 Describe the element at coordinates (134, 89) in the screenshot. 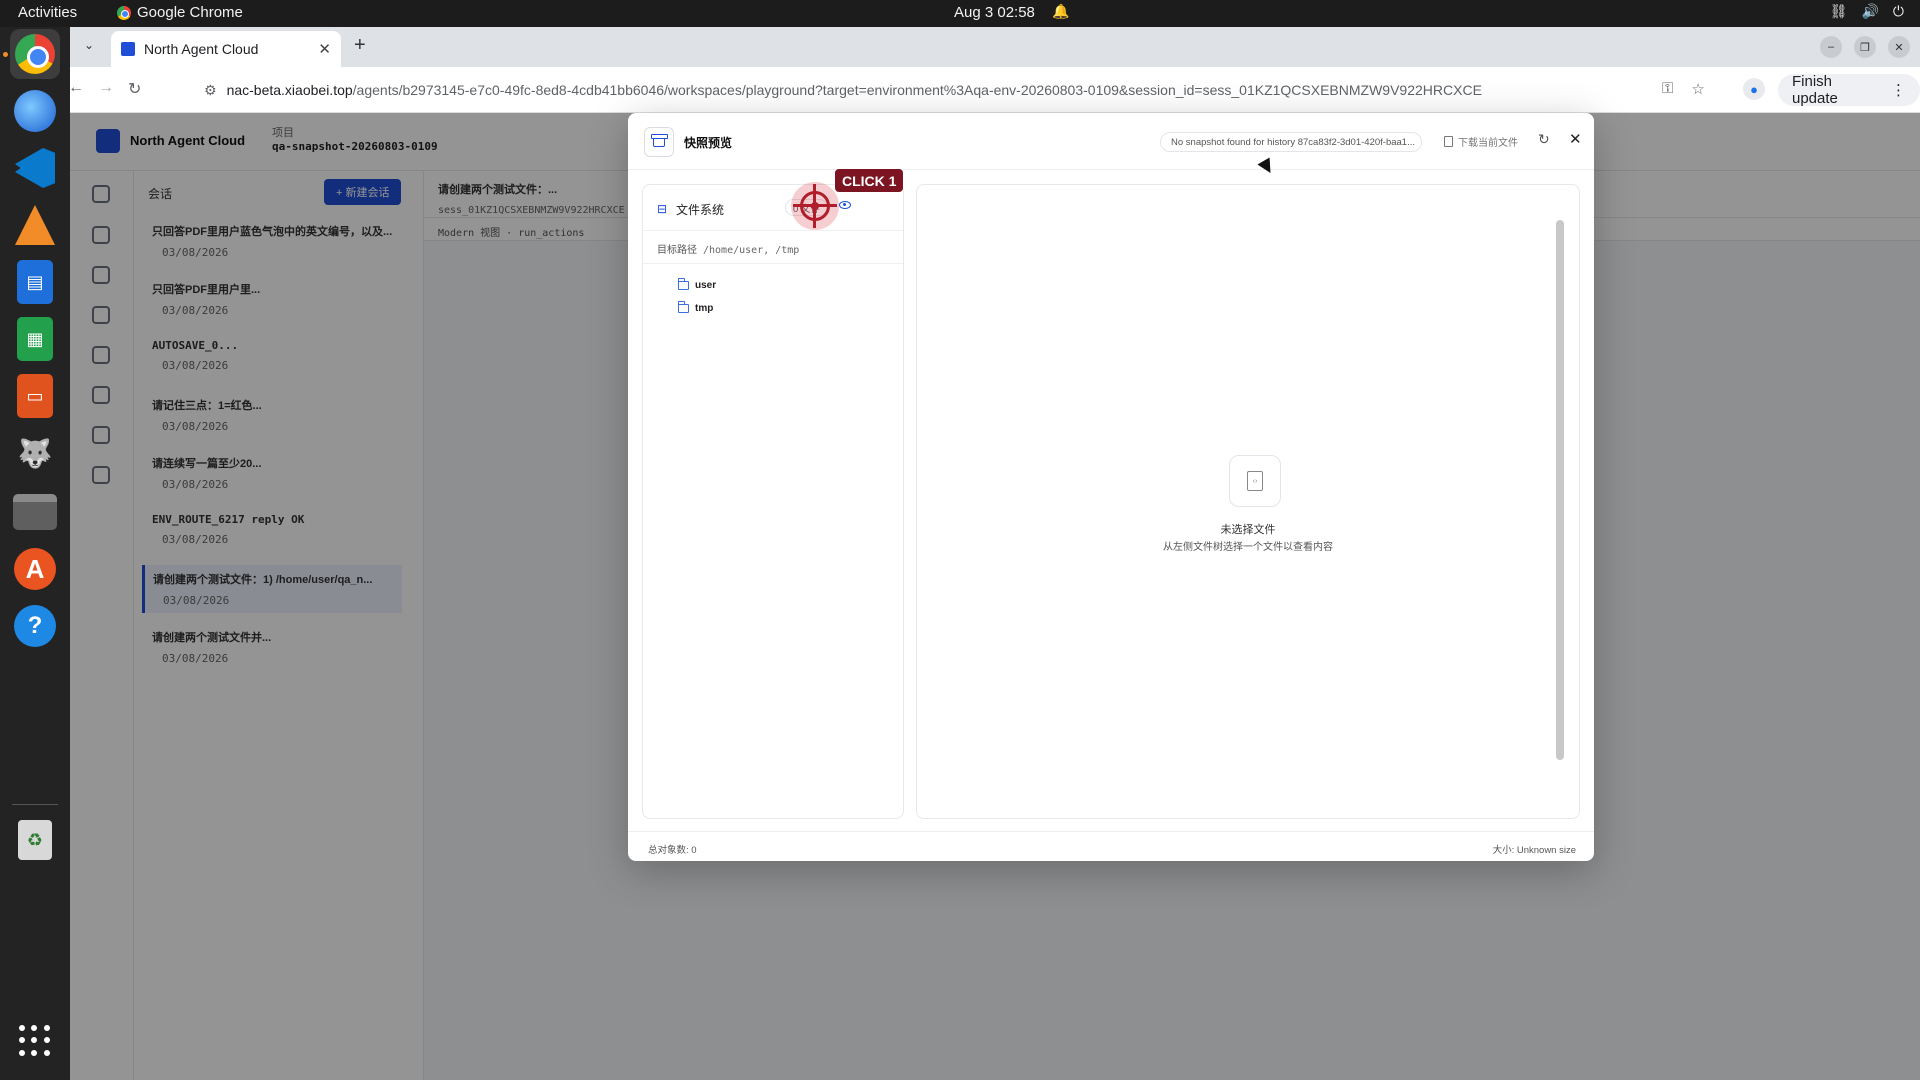

I see `reload-button: ↻` at that location.